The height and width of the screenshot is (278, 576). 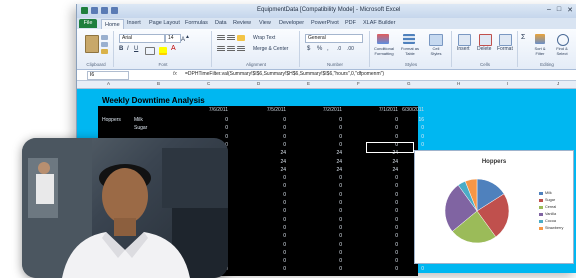 What do you see at coordinates (185, 38) in the screenshot?
I see `grow-font-icon: A▲` at bounding box center [185, 38].